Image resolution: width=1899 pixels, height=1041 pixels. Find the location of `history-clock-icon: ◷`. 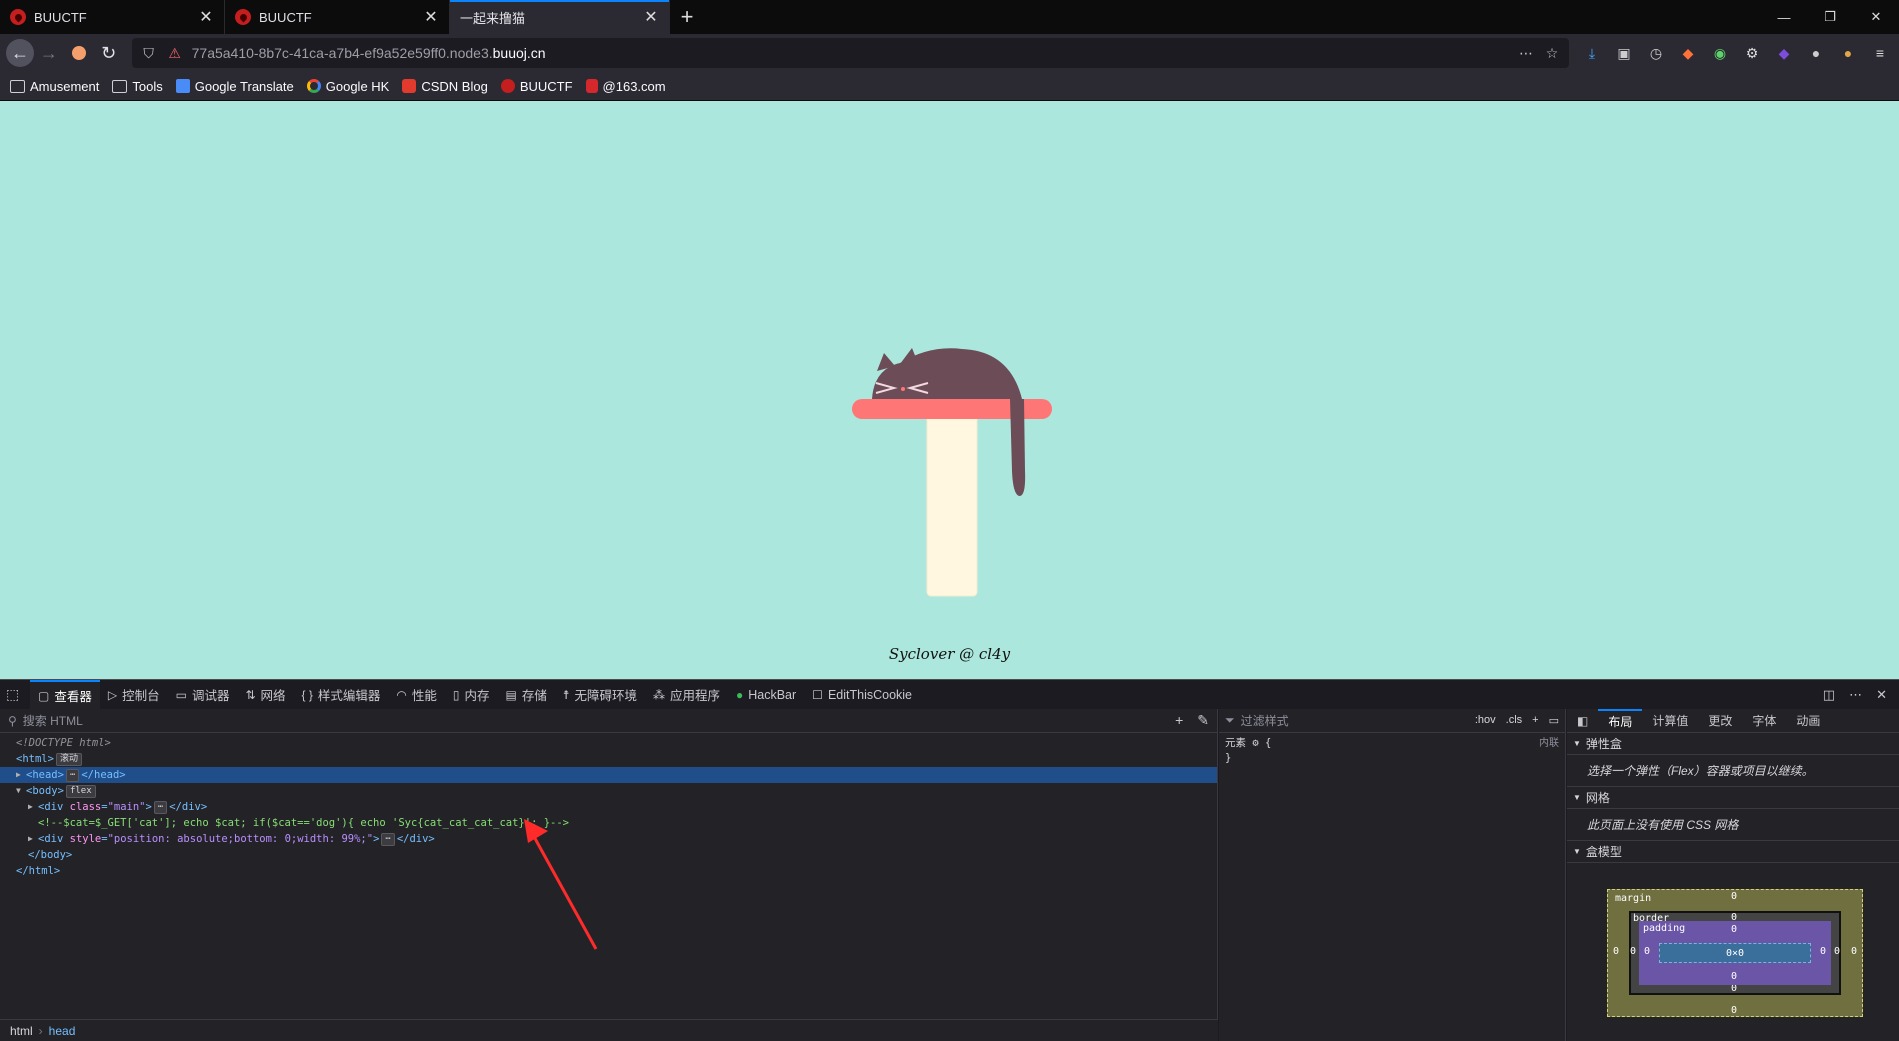

history-clock-icon: ◷ is located at coordinates (1656, 53).